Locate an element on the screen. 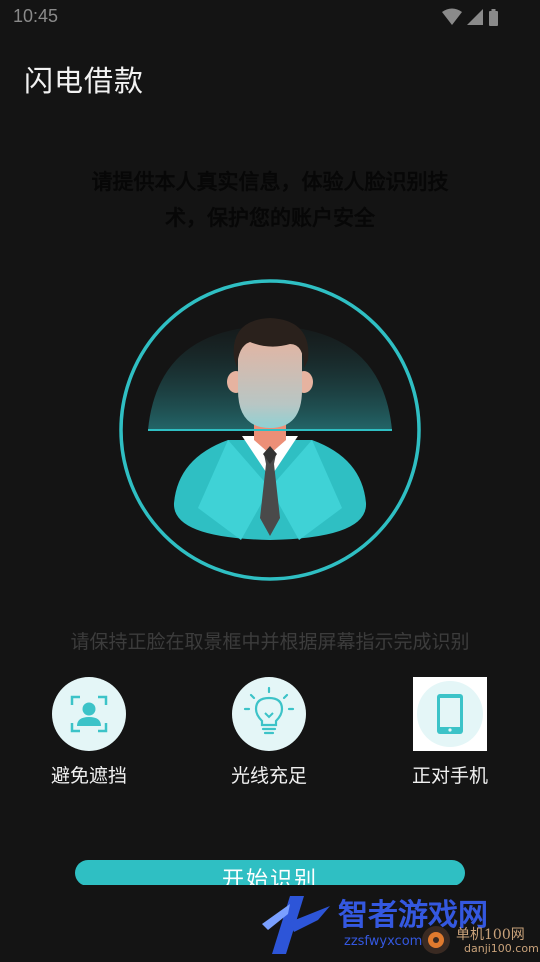 This screenshot has height=962, width=540. tip-label: 光线充足 is located at coordinates (268, 776).